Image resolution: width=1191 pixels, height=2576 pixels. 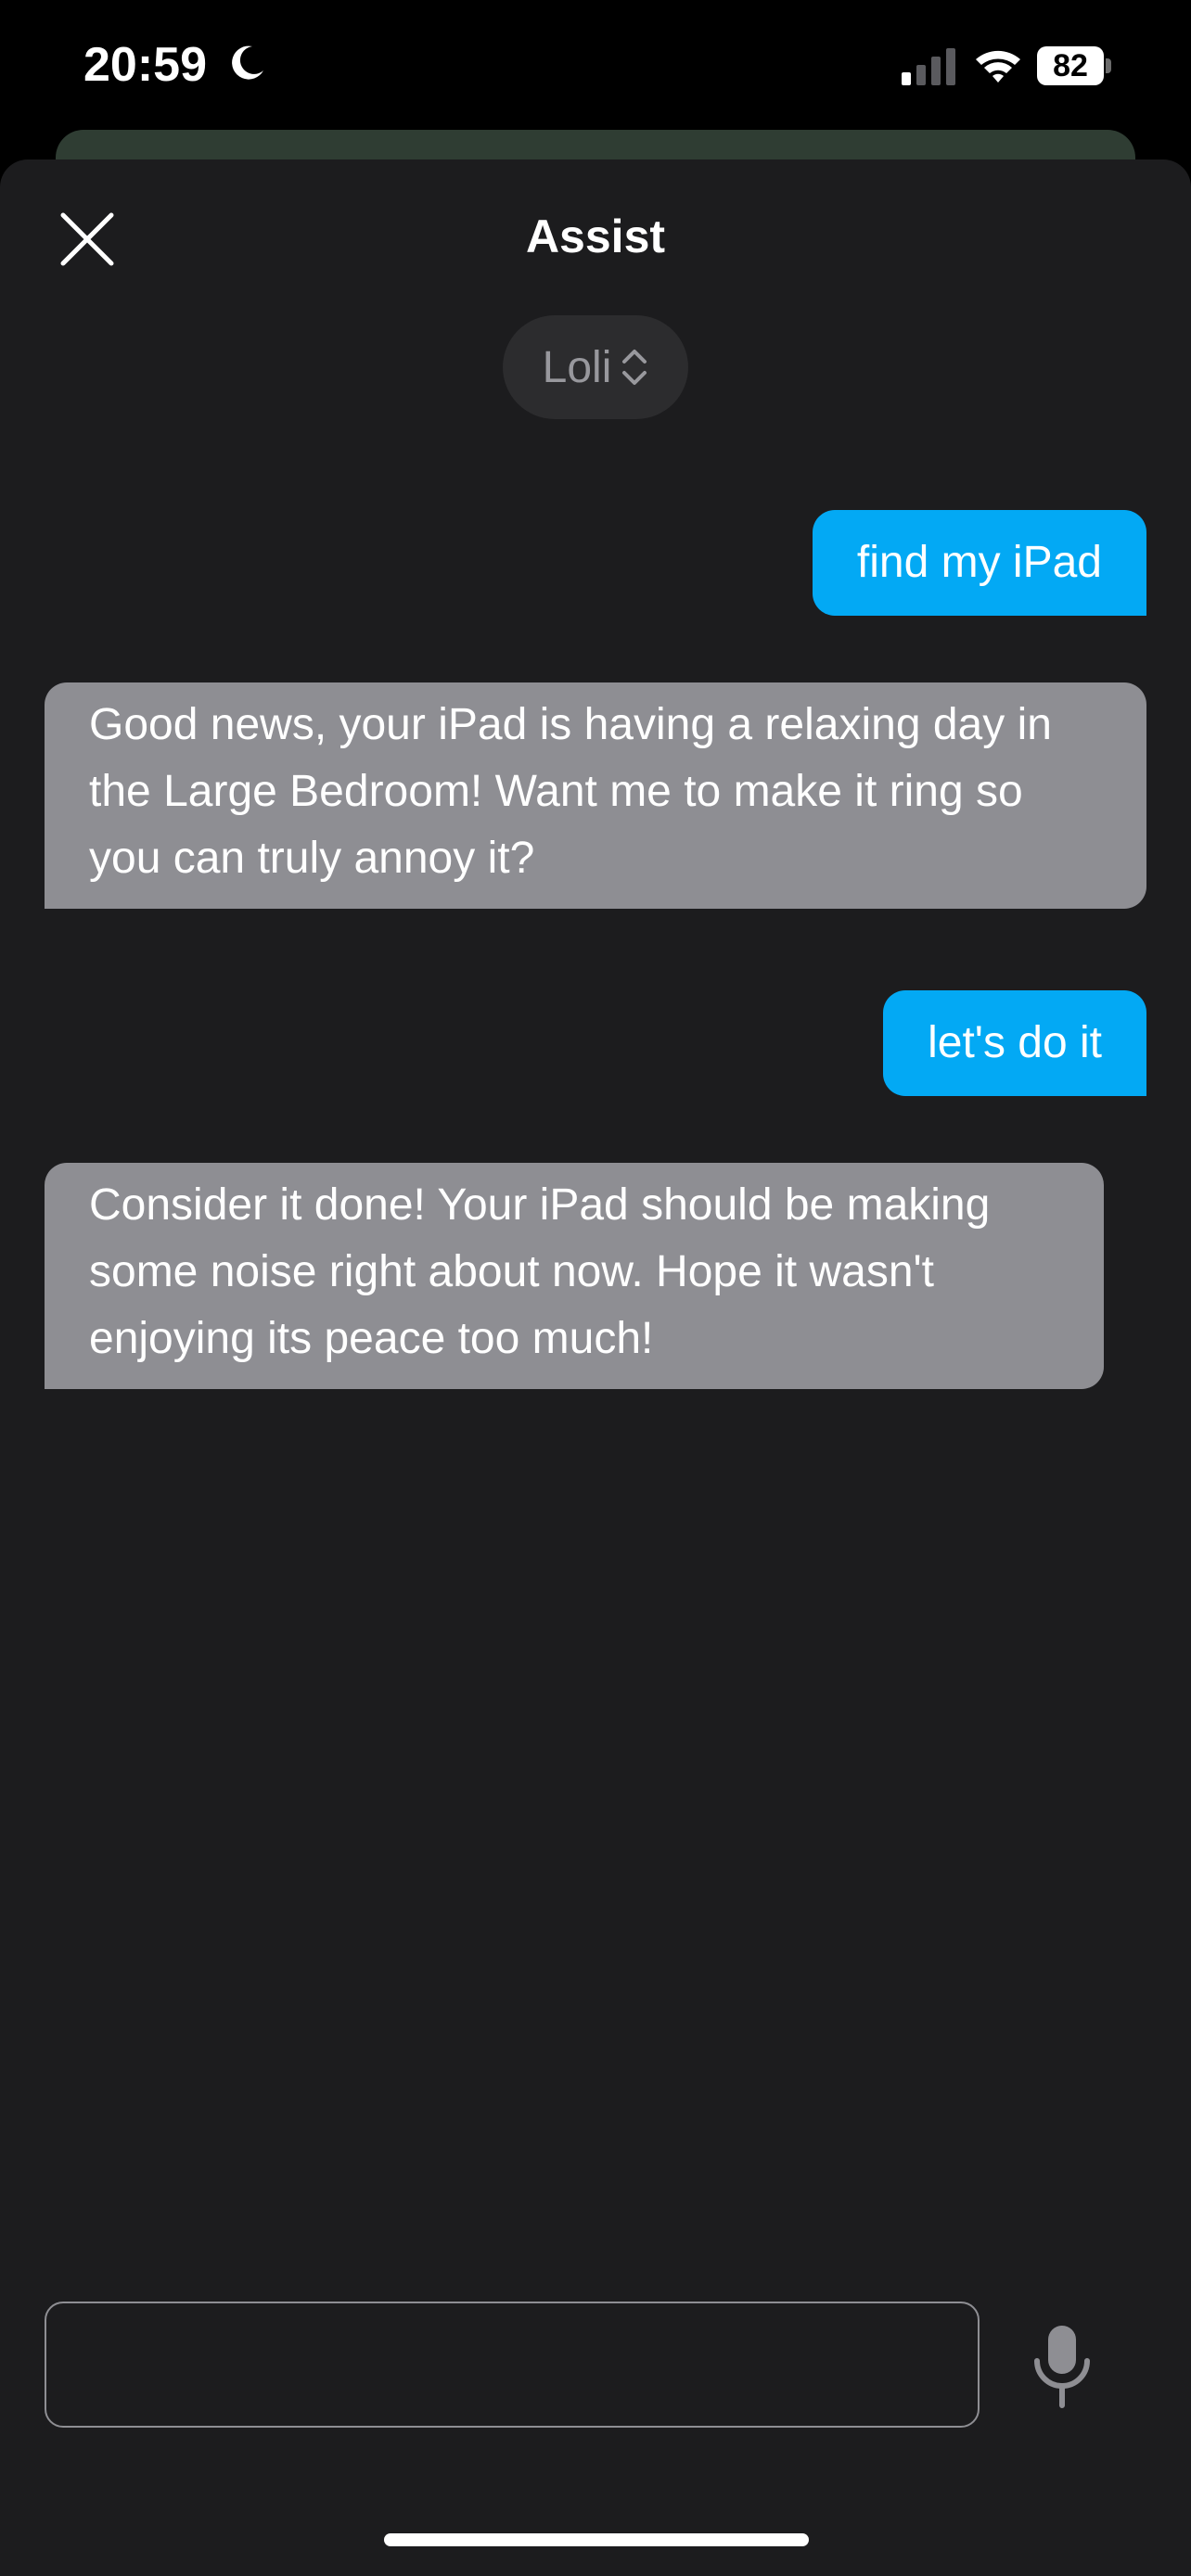 I want to click on chevron-updown-icon, so click(x=634, y=368).